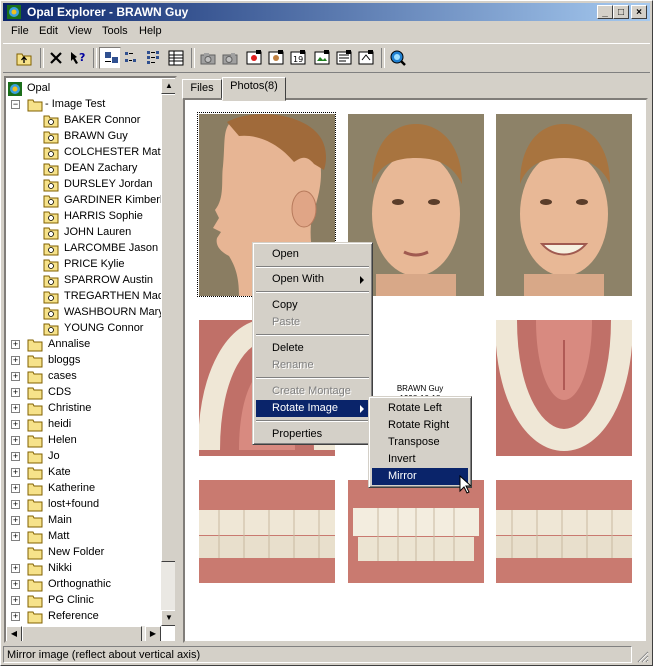  I want to click on photo-smile, so click(564, 205).